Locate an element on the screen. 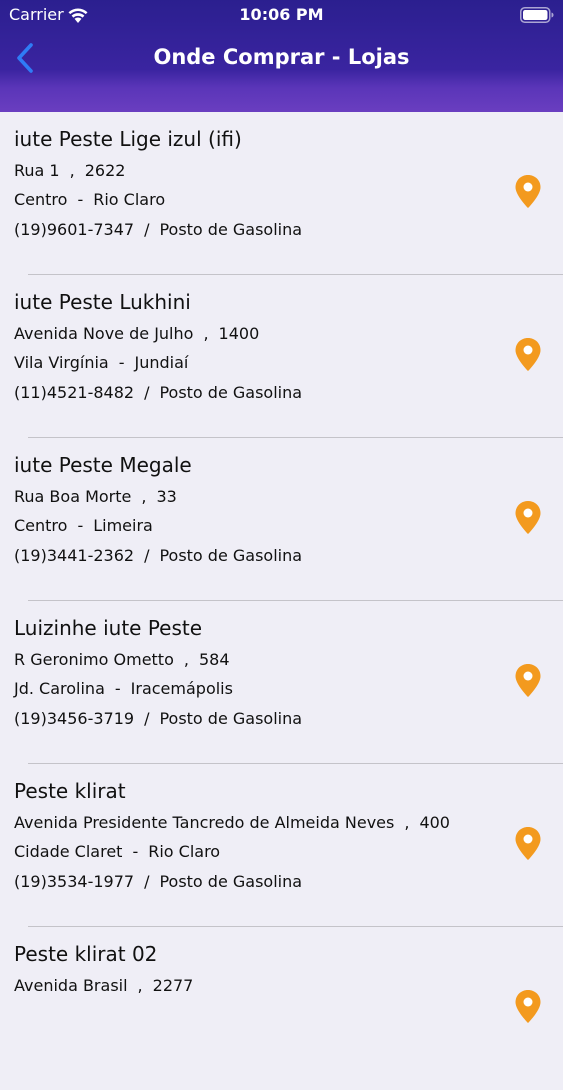 The height and width of the screenshot is (1090, 563). store-address: Avenida Nove de Julho, 1400 is located at coordinates (137, 333).